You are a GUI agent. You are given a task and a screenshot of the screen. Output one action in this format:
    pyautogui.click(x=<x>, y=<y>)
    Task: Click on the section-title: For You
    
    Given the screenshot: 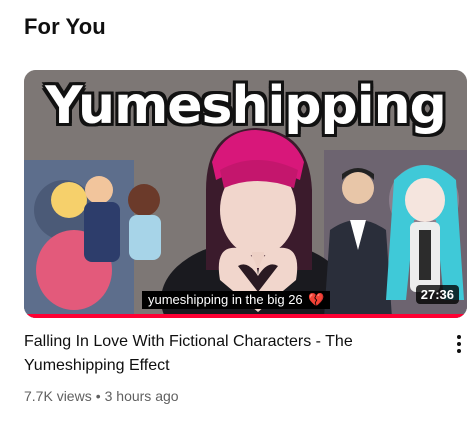 What is the action you would take?
    pyautogui.click(x=65, y=26)
    